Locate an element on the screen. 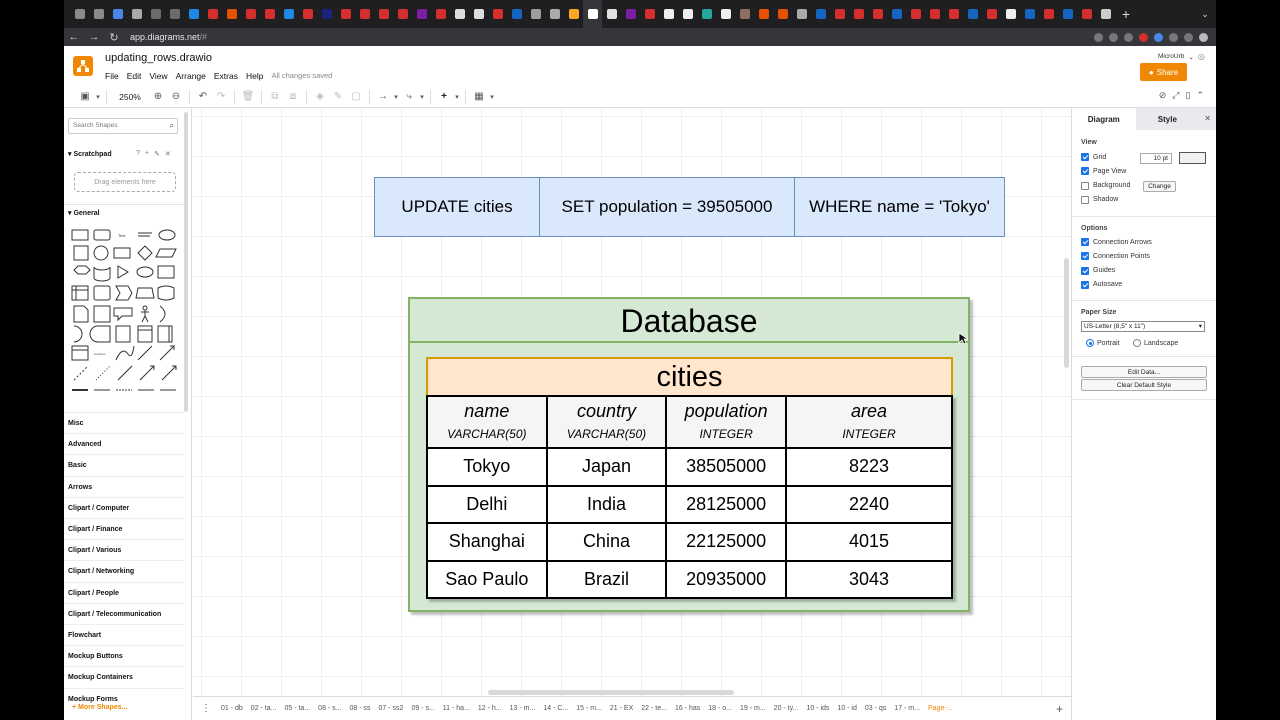 This screenshot has width=1280, height=720. table-cell: 8223 is located at coordinates (869, 467).